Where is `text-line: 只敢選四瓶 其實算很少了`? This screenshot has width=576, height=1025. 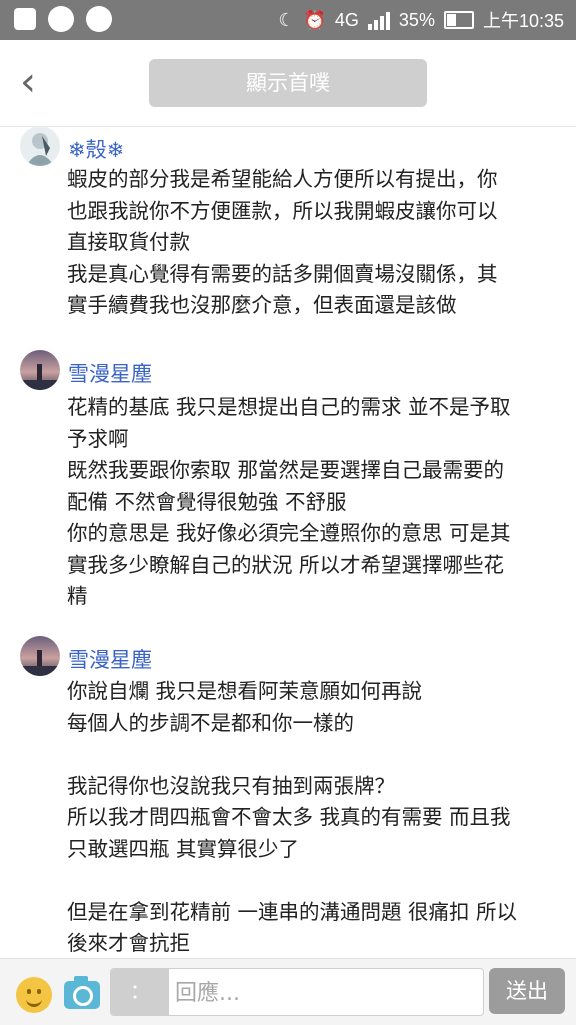 text-line: 只敢選四瓶 其實算很少了 is located at coordinates (183, 848).